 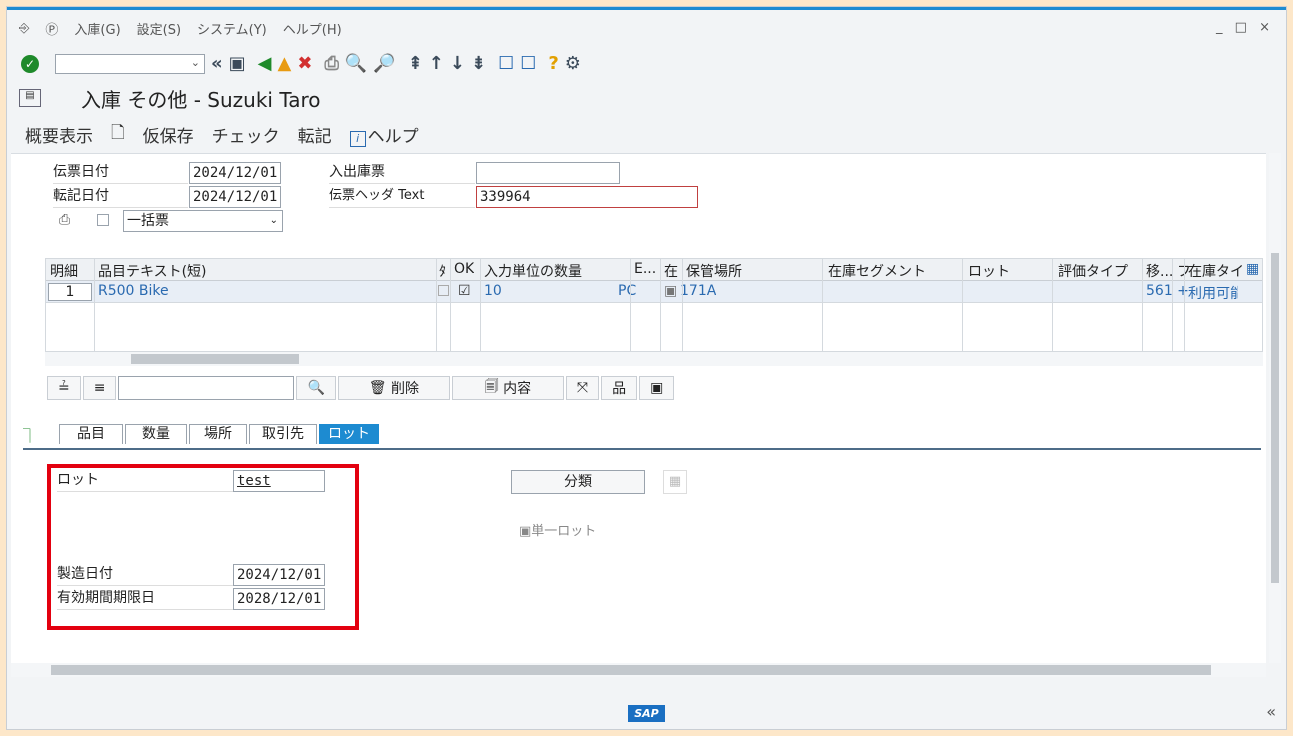 I want to click on class-icon: ▦, so click(x=675, y=482).